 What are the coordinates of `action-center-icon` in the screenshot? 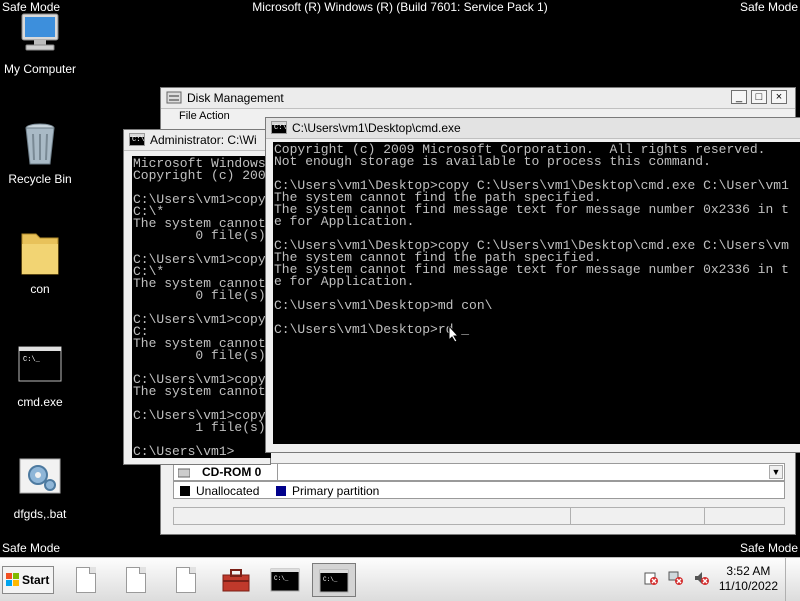 It's located at (651, 578).